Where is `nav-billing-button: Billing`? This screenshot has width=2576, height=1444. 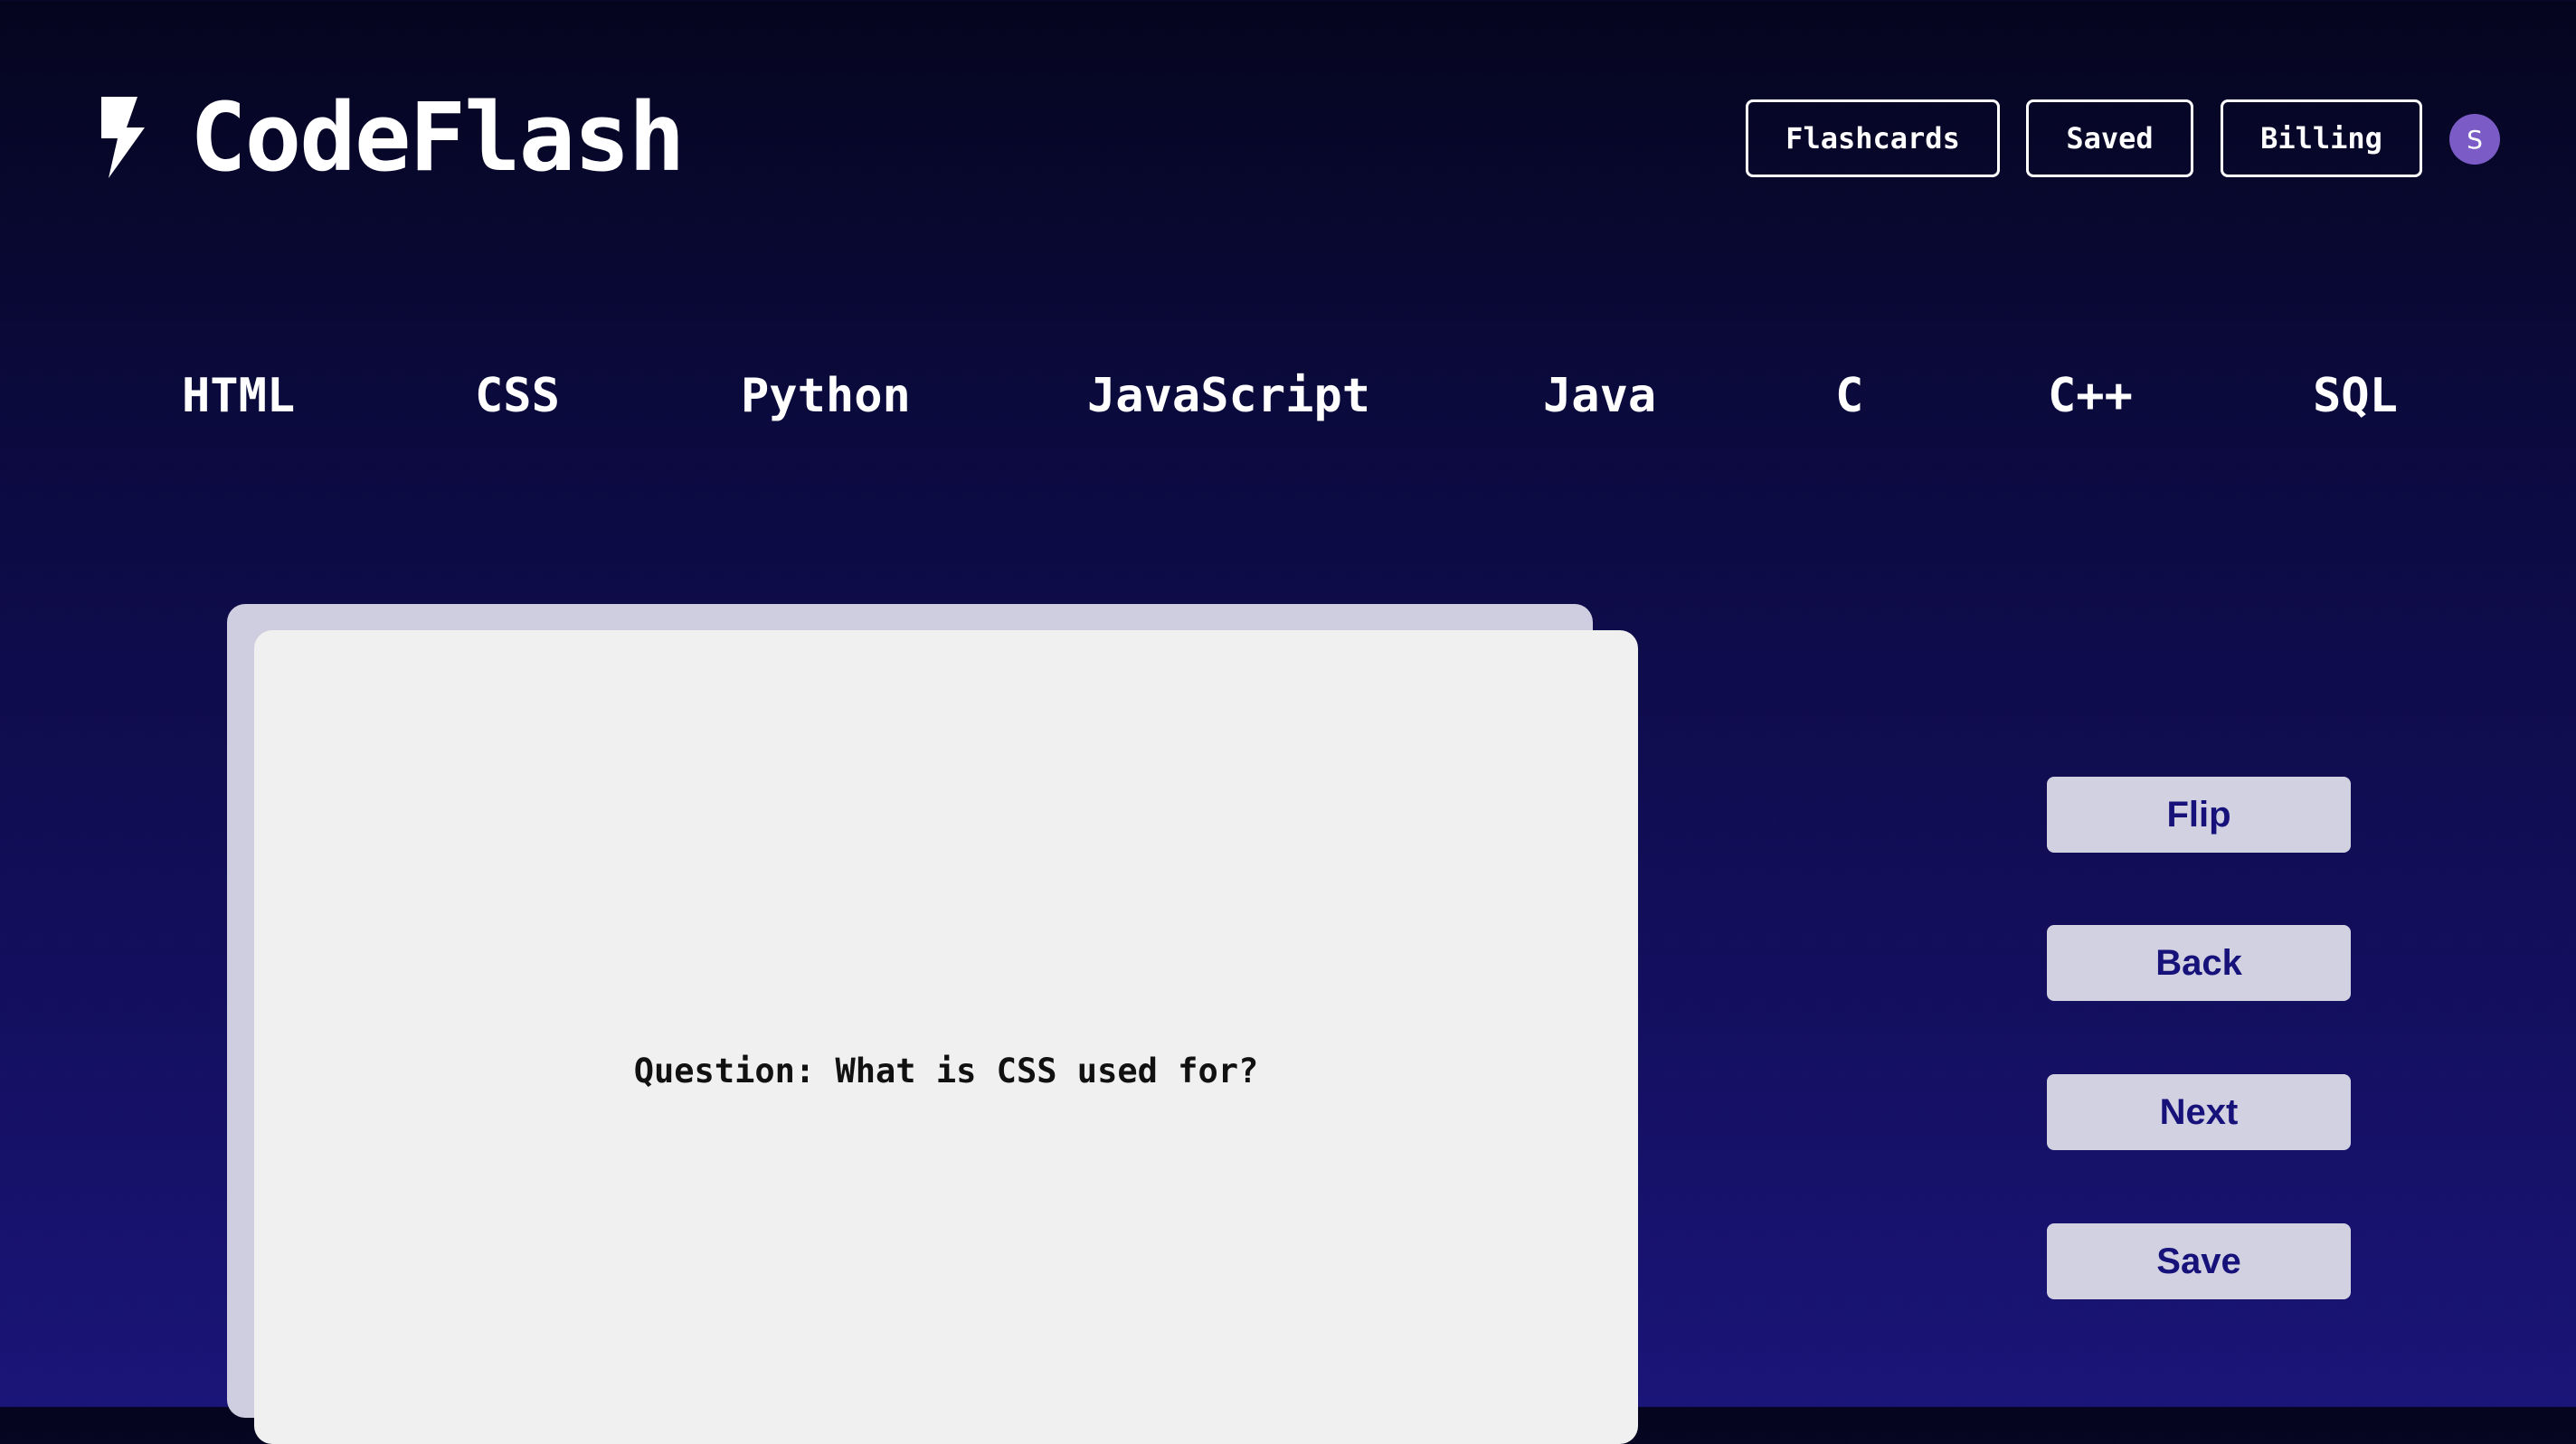 nav-billing-button: Billing is located at coordinates (2321, 138).